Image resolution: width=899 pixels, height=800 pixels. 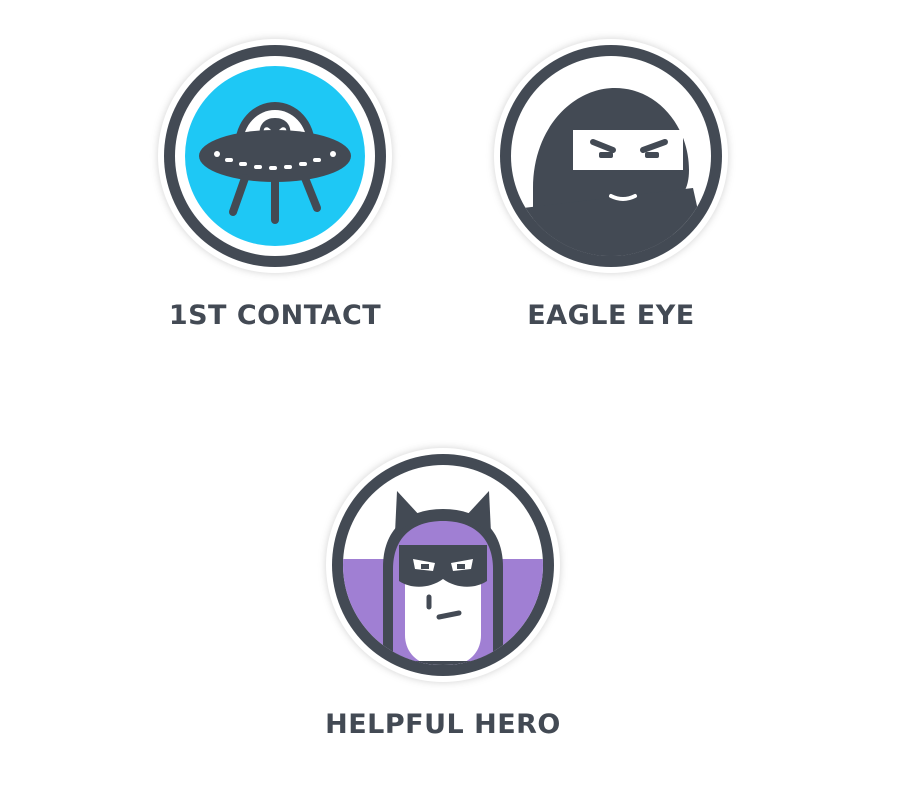 What do you see at coordinates (275, 156) in the screenshot?
I see `ufo-alien-icon` at bounding box center [275, 156].